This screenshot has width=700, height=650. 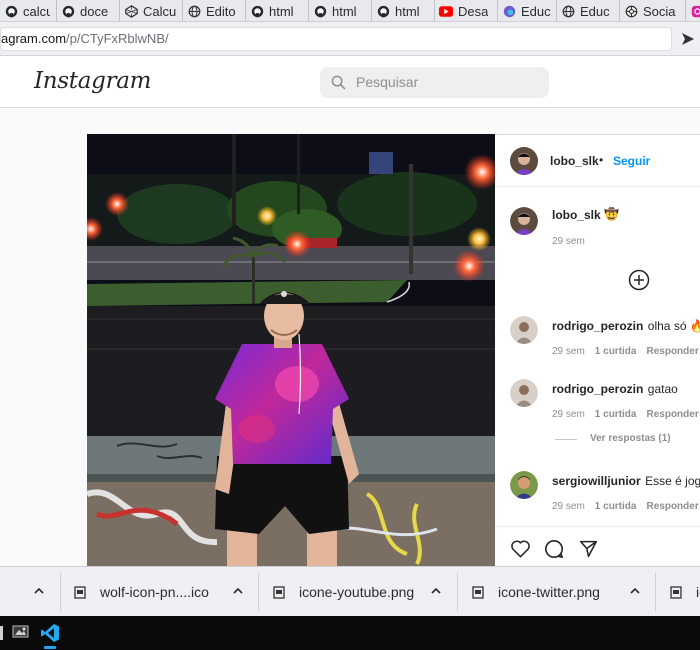 What do you see at coordinates (131, 11) in the screenshot?
I see `codepen-icon` at bounding box center [131, 11].